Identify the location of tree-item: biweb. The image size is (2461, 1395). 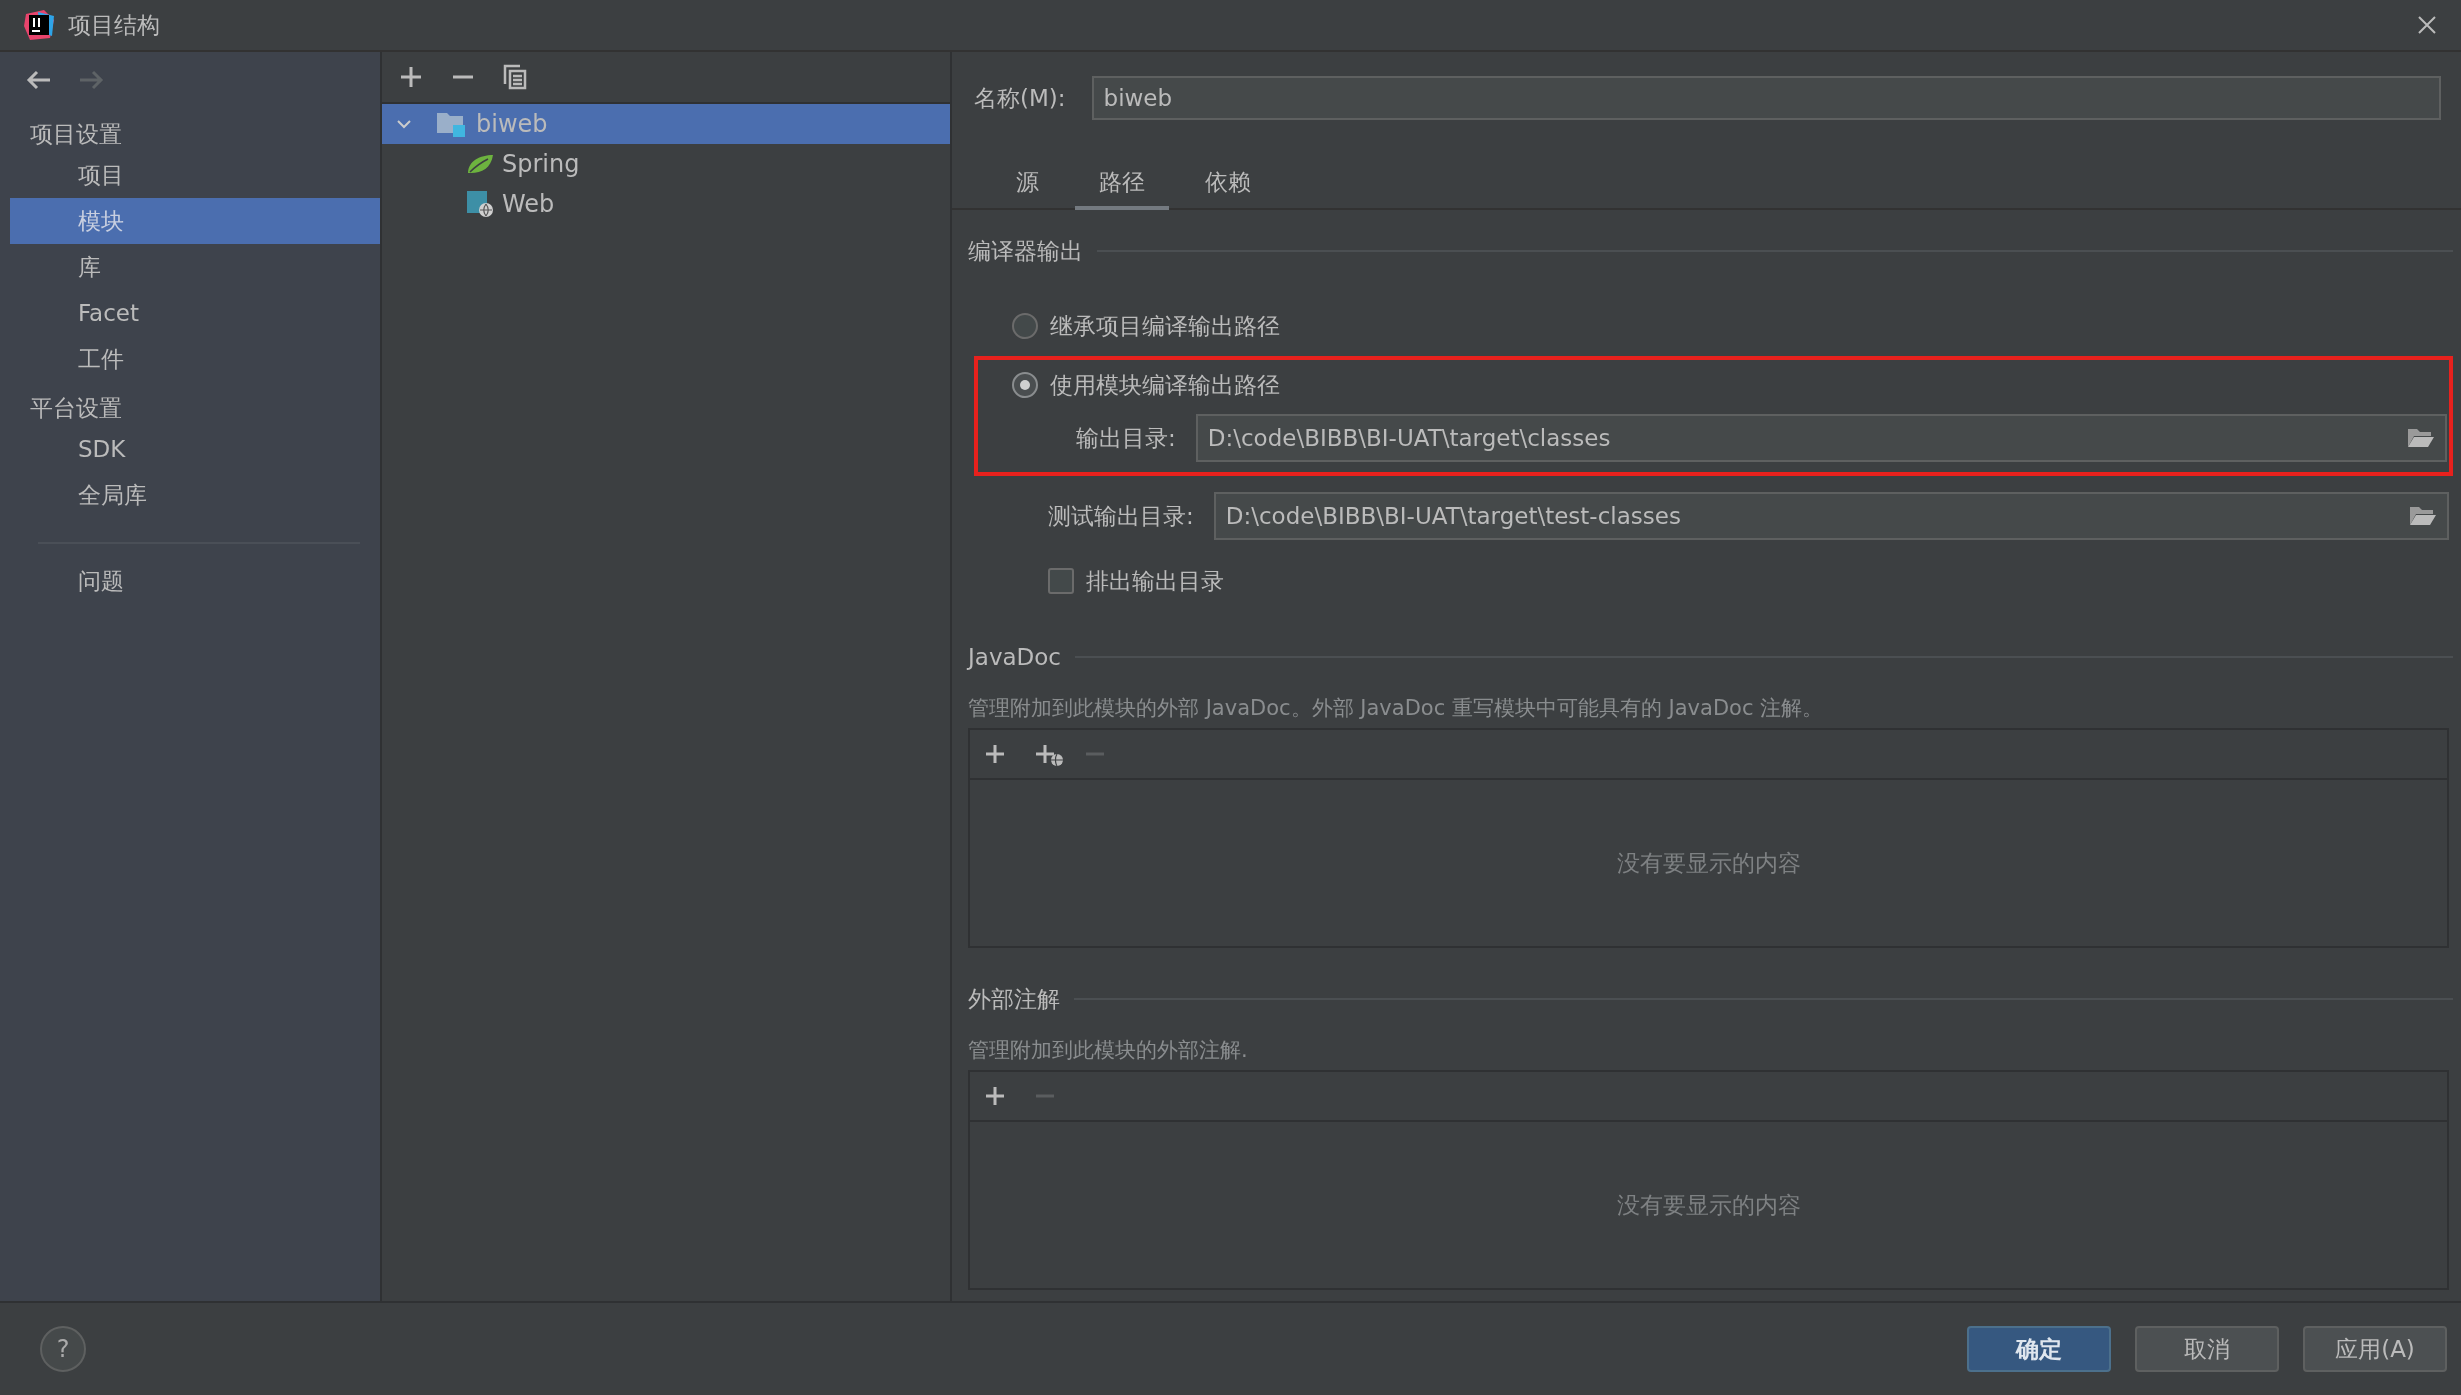
(666, 124).